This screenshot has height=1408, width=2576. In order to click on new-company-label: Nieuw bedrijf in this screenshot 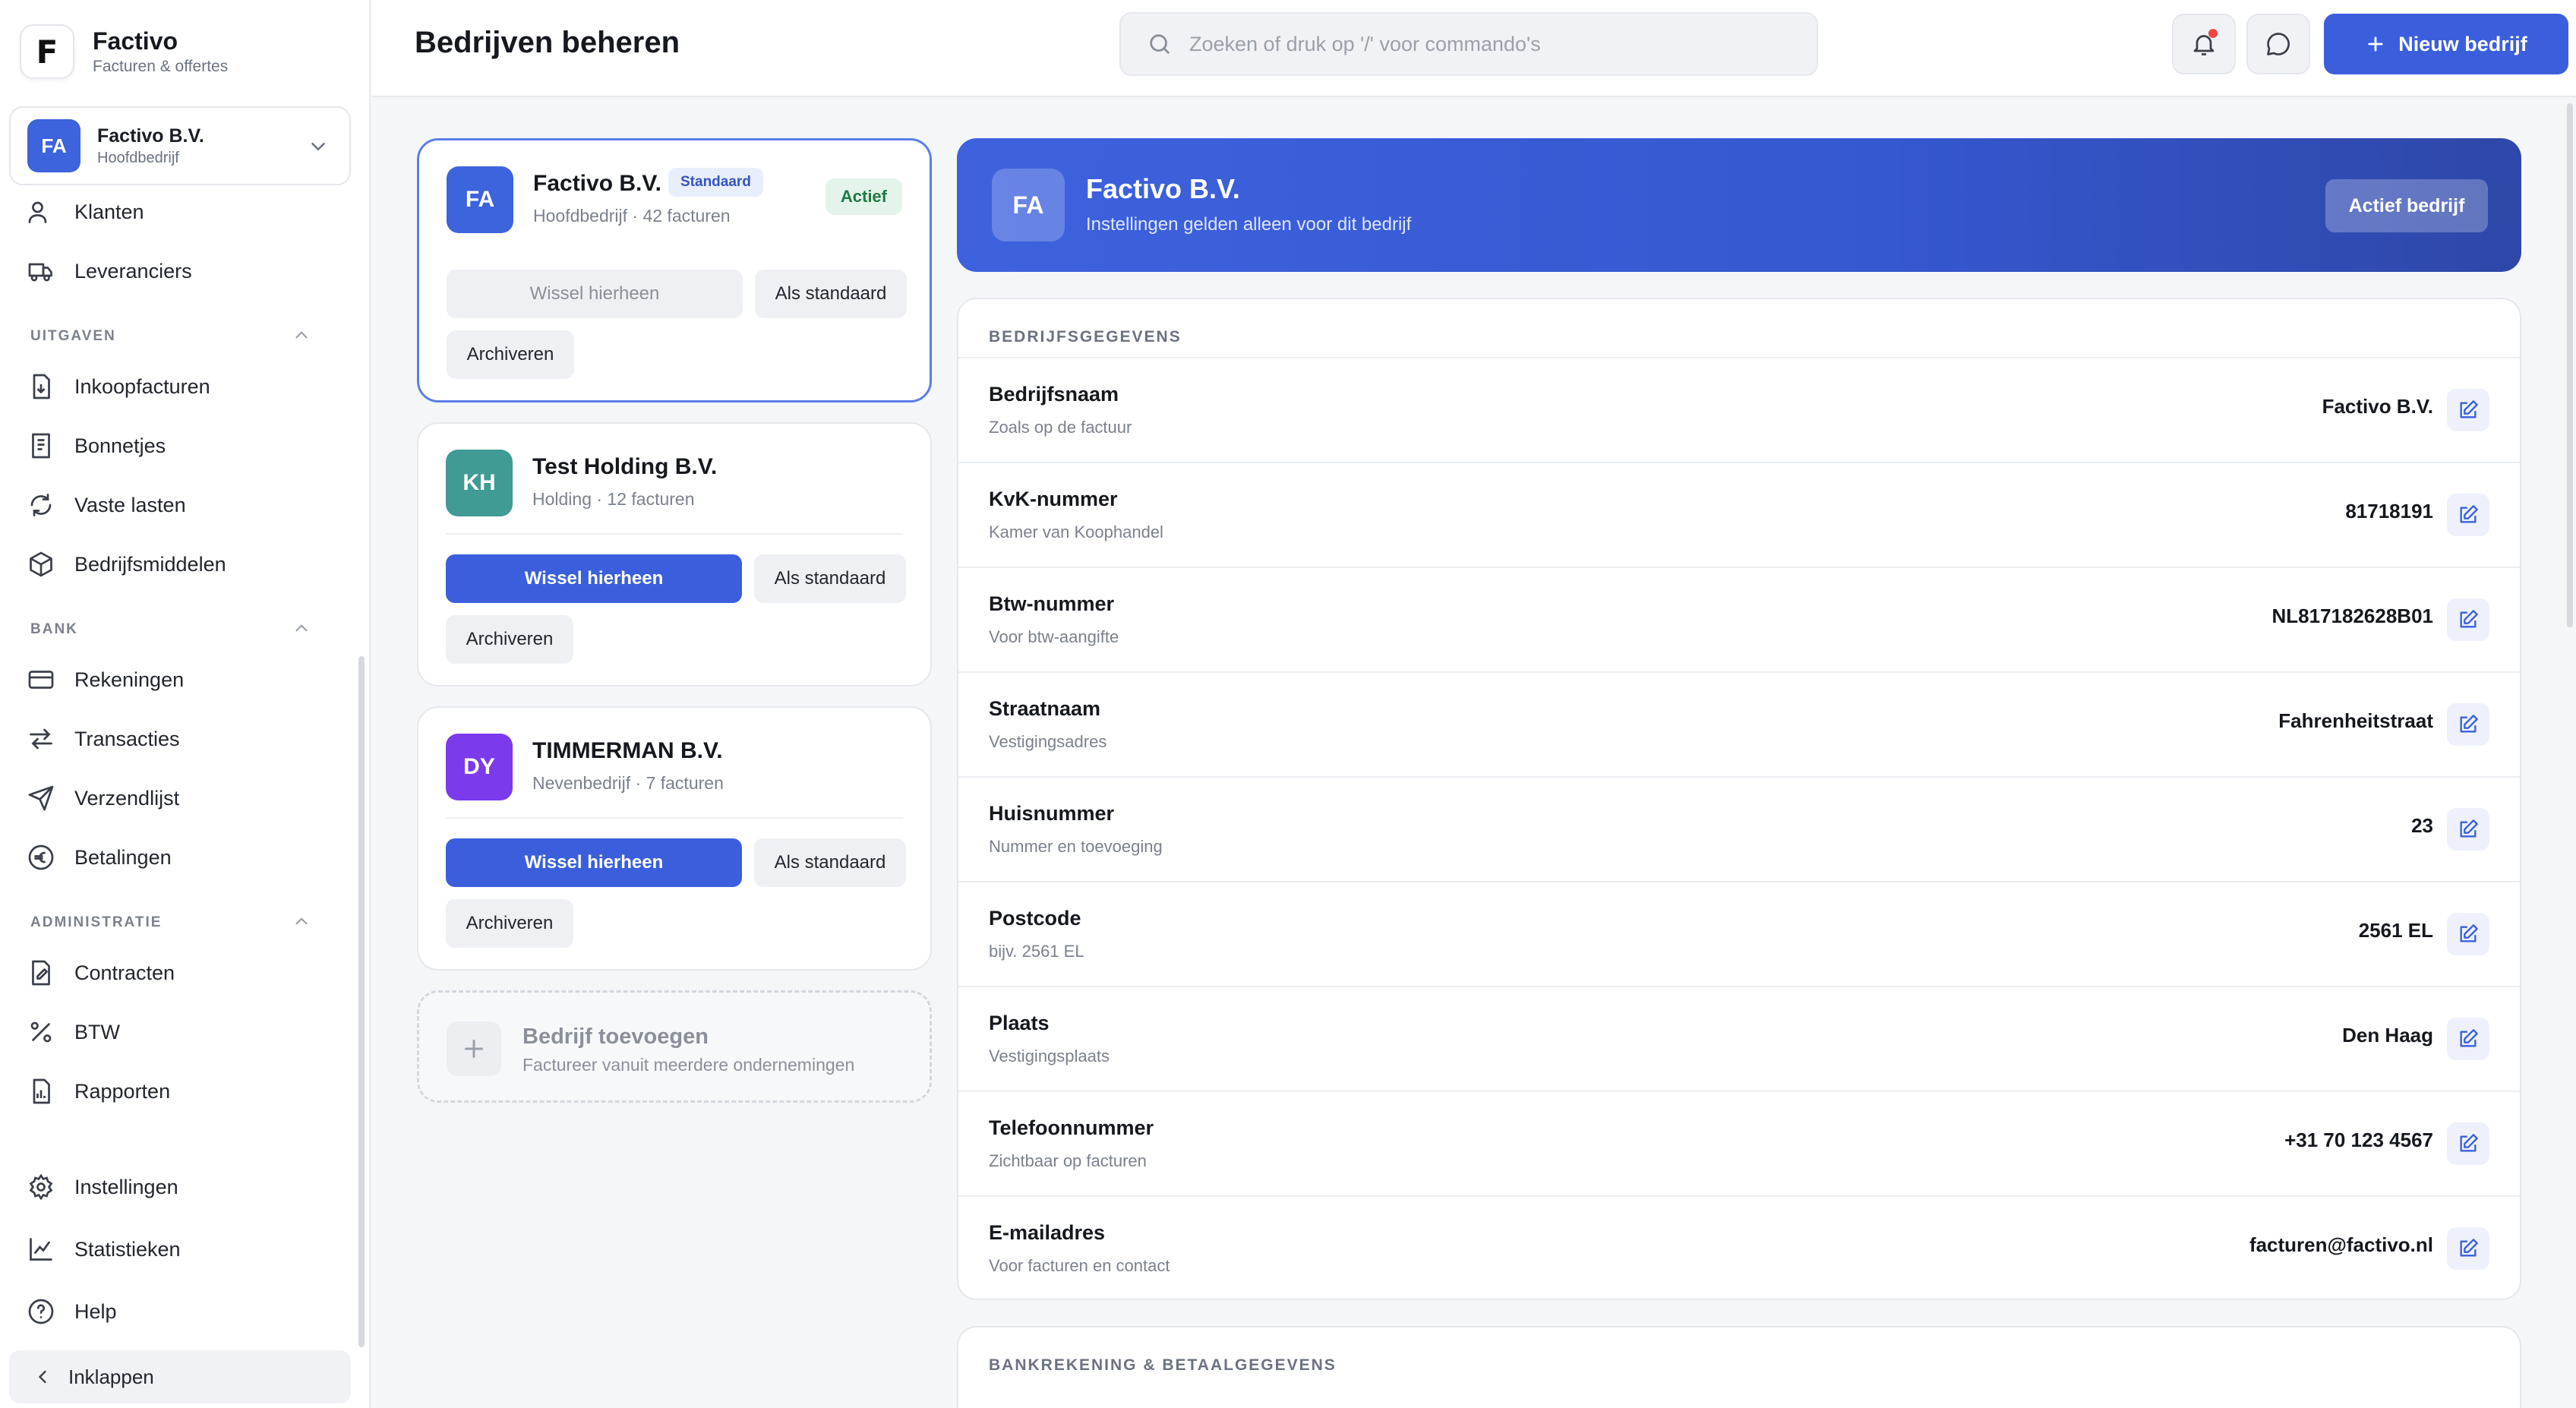, I will do `click(2462, 43)`.